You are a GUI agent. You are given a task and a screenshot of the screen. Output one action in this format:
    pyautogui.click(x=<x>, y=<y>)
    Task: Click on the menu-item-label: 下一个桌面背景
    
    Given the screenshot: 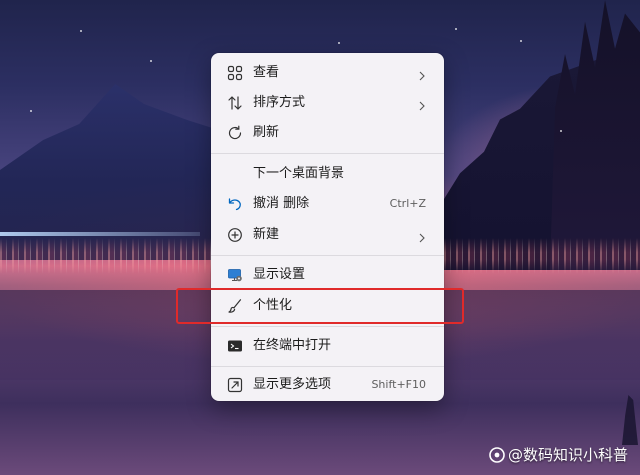 What is the action you would take?
    pyautogui.click(x=299, y=173)
    